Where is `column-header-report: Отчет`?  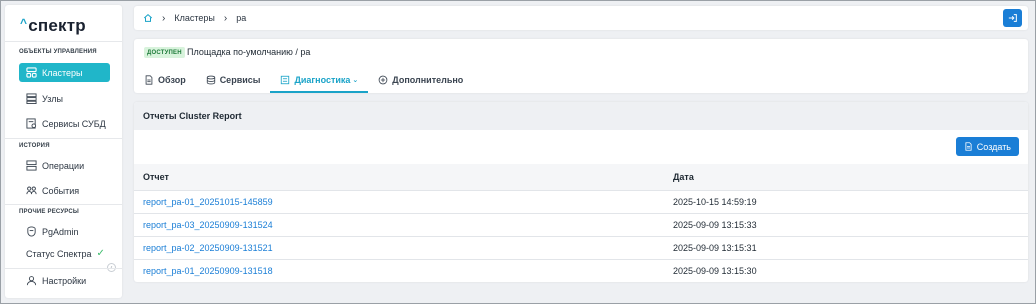
column-header-report: Отчет is located at coordinates (399, 177).